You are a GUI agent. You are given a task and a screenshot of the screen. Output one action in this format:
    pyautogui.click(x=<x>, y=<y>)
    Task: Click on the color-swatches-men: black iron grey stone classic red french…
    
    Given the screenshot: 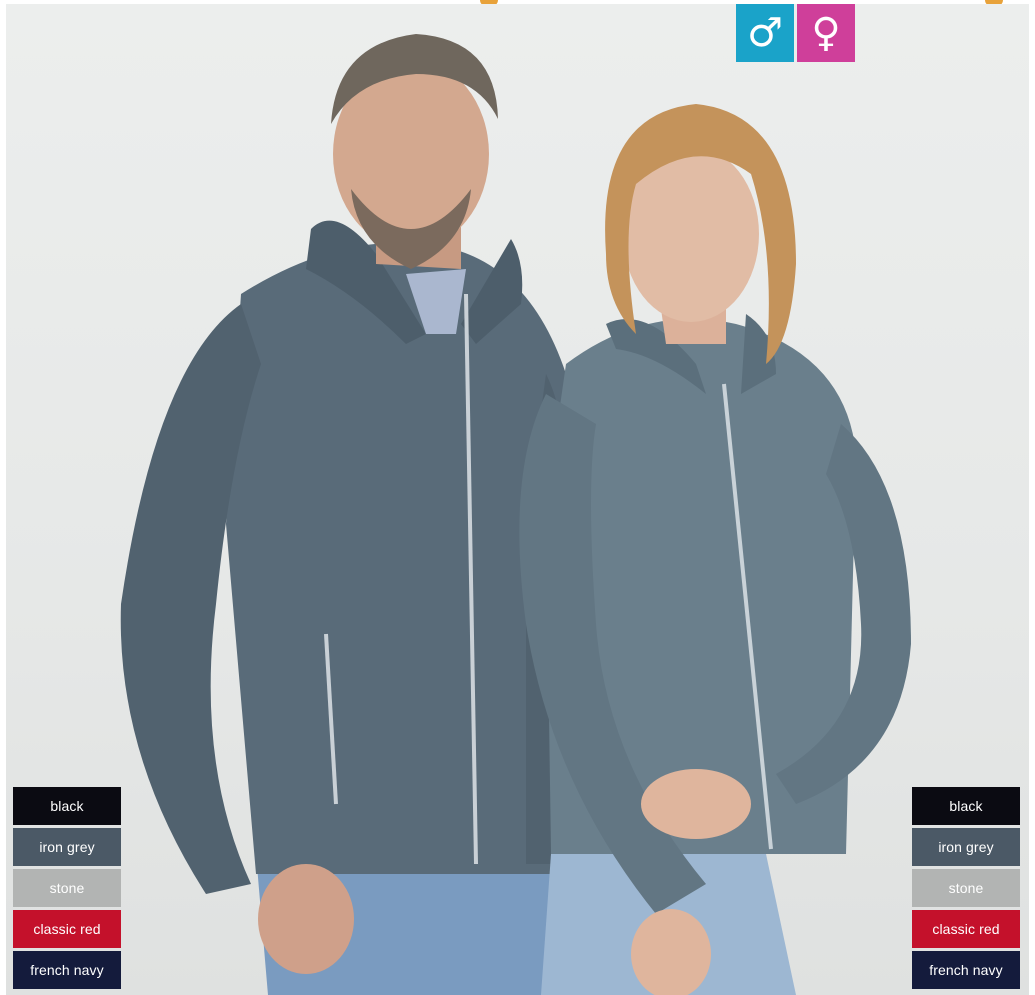 What is the action you would take?
    pyautogui.click(x=67, y=889)
    